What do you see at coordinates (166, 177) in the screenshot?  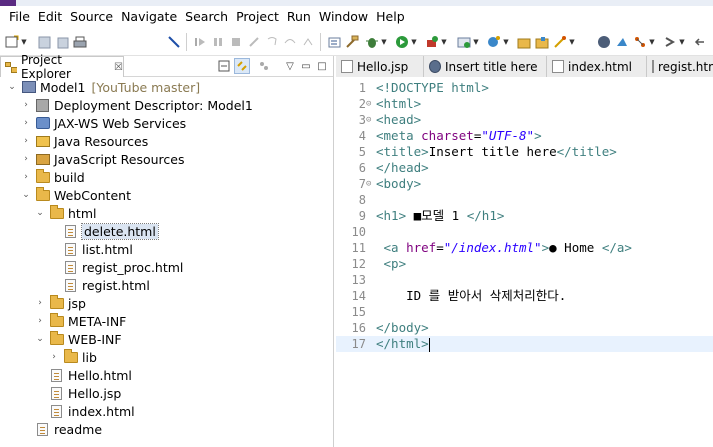 I see `tree-item-build: › build` at bounding box center [166, 177].